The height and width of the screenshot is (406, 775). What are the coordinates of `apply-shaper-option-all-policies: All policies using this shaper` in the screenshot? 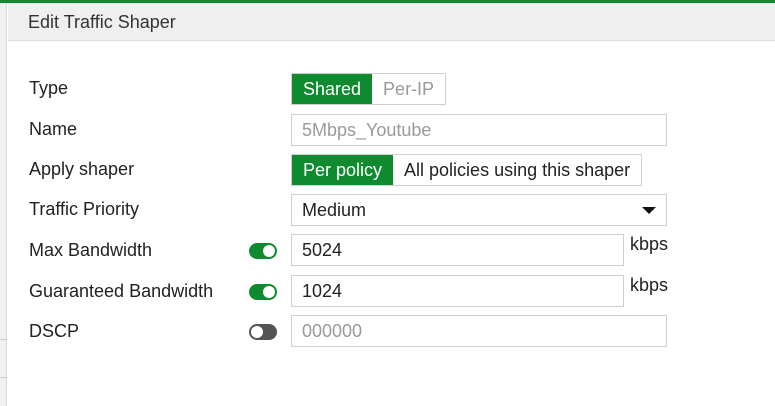 It's located at (517, 170).